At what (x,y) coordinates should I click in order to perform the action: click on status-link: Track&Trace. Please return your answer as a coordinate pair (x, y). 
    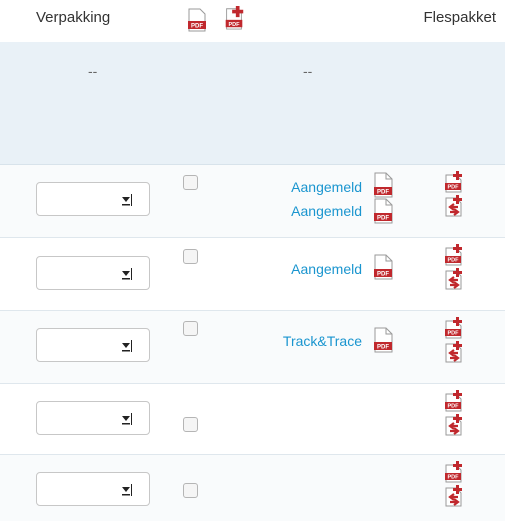
    Looking at the image, I should click on (322, 341).